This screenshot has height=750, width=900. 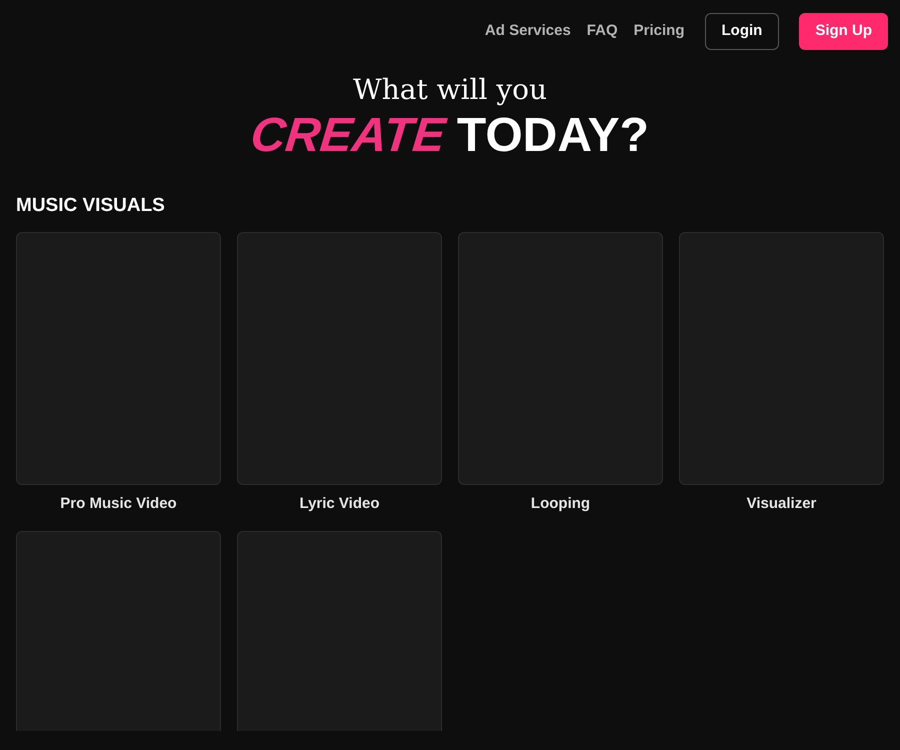 What do you see at coordinates (450, 90) in the screenshot?
I see `hero-heading: What will you` at bounding box center [450, 90].